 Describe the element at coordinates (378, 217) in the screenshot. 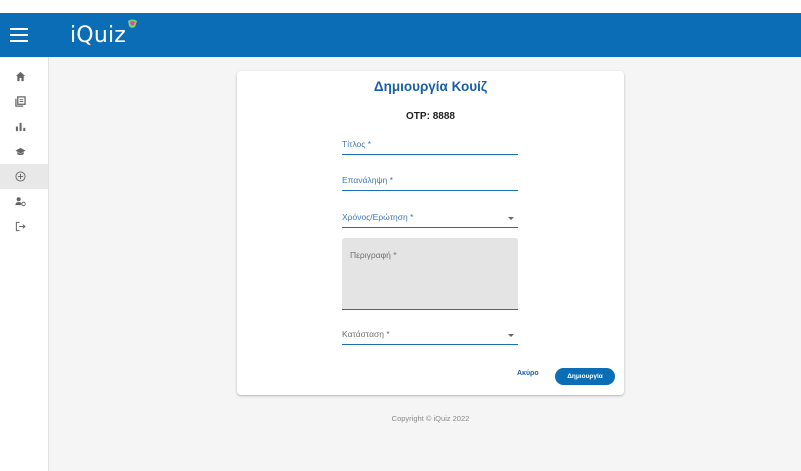

I see `time-per-question-label: Χρόνος/Ερώτηση *` at that location.